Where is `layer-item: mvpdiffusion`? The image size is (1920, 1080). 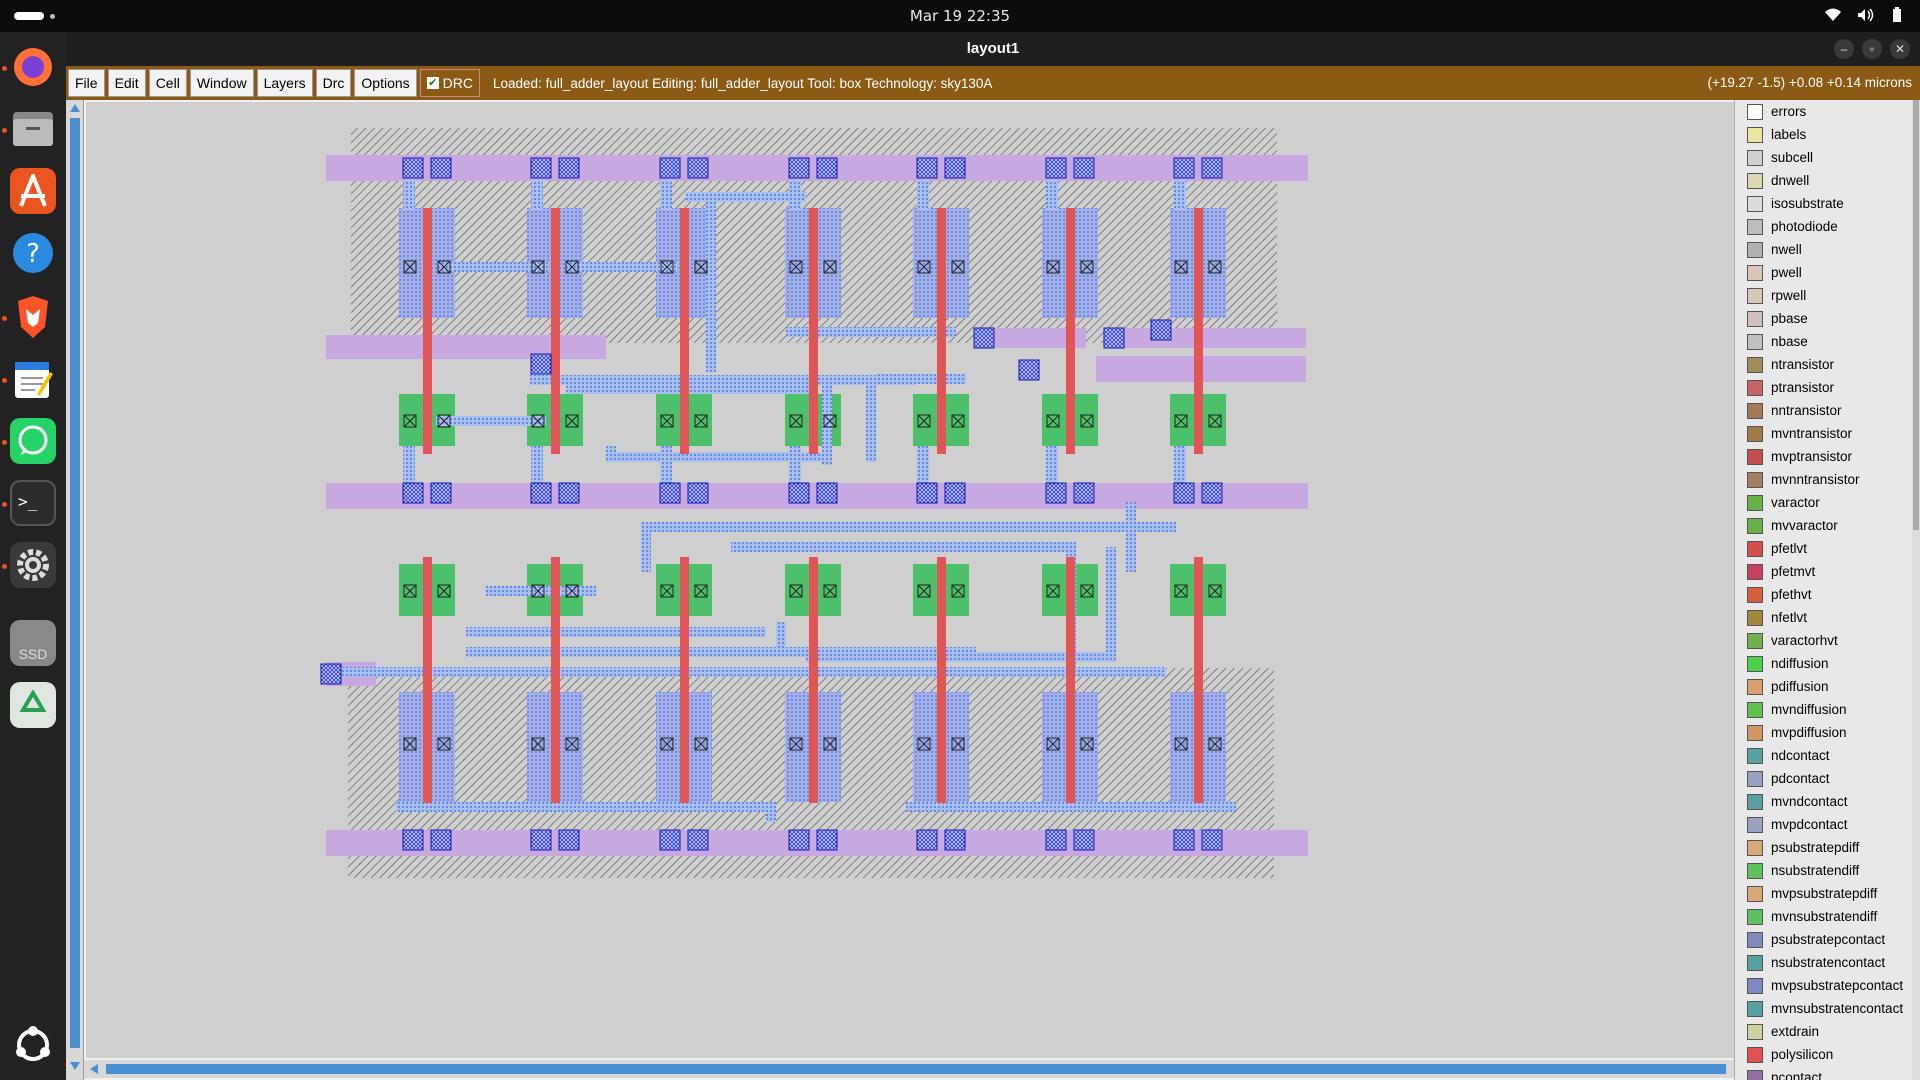
layer-item: mvpdiffusion is located at coordinates (1827, 732).